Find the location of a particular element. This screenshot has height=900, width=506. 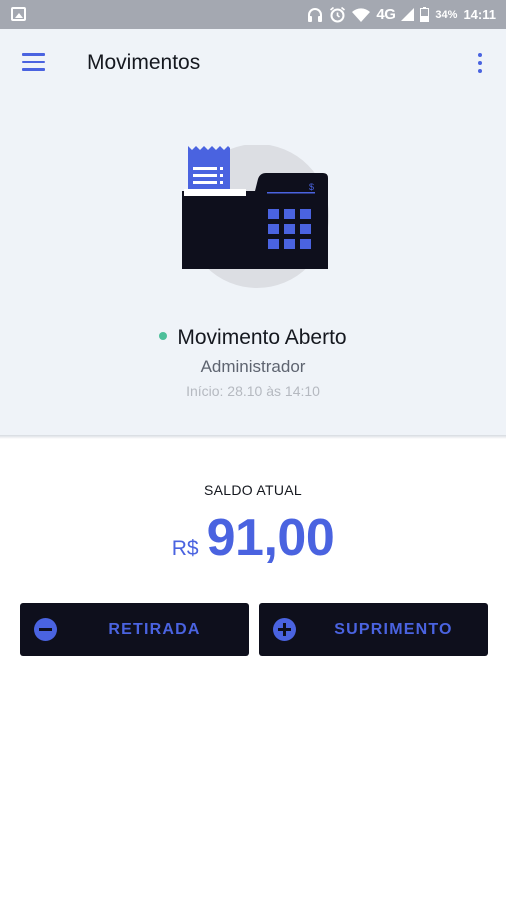

app-bar: Movimentos is located at coordinates (253, 62).